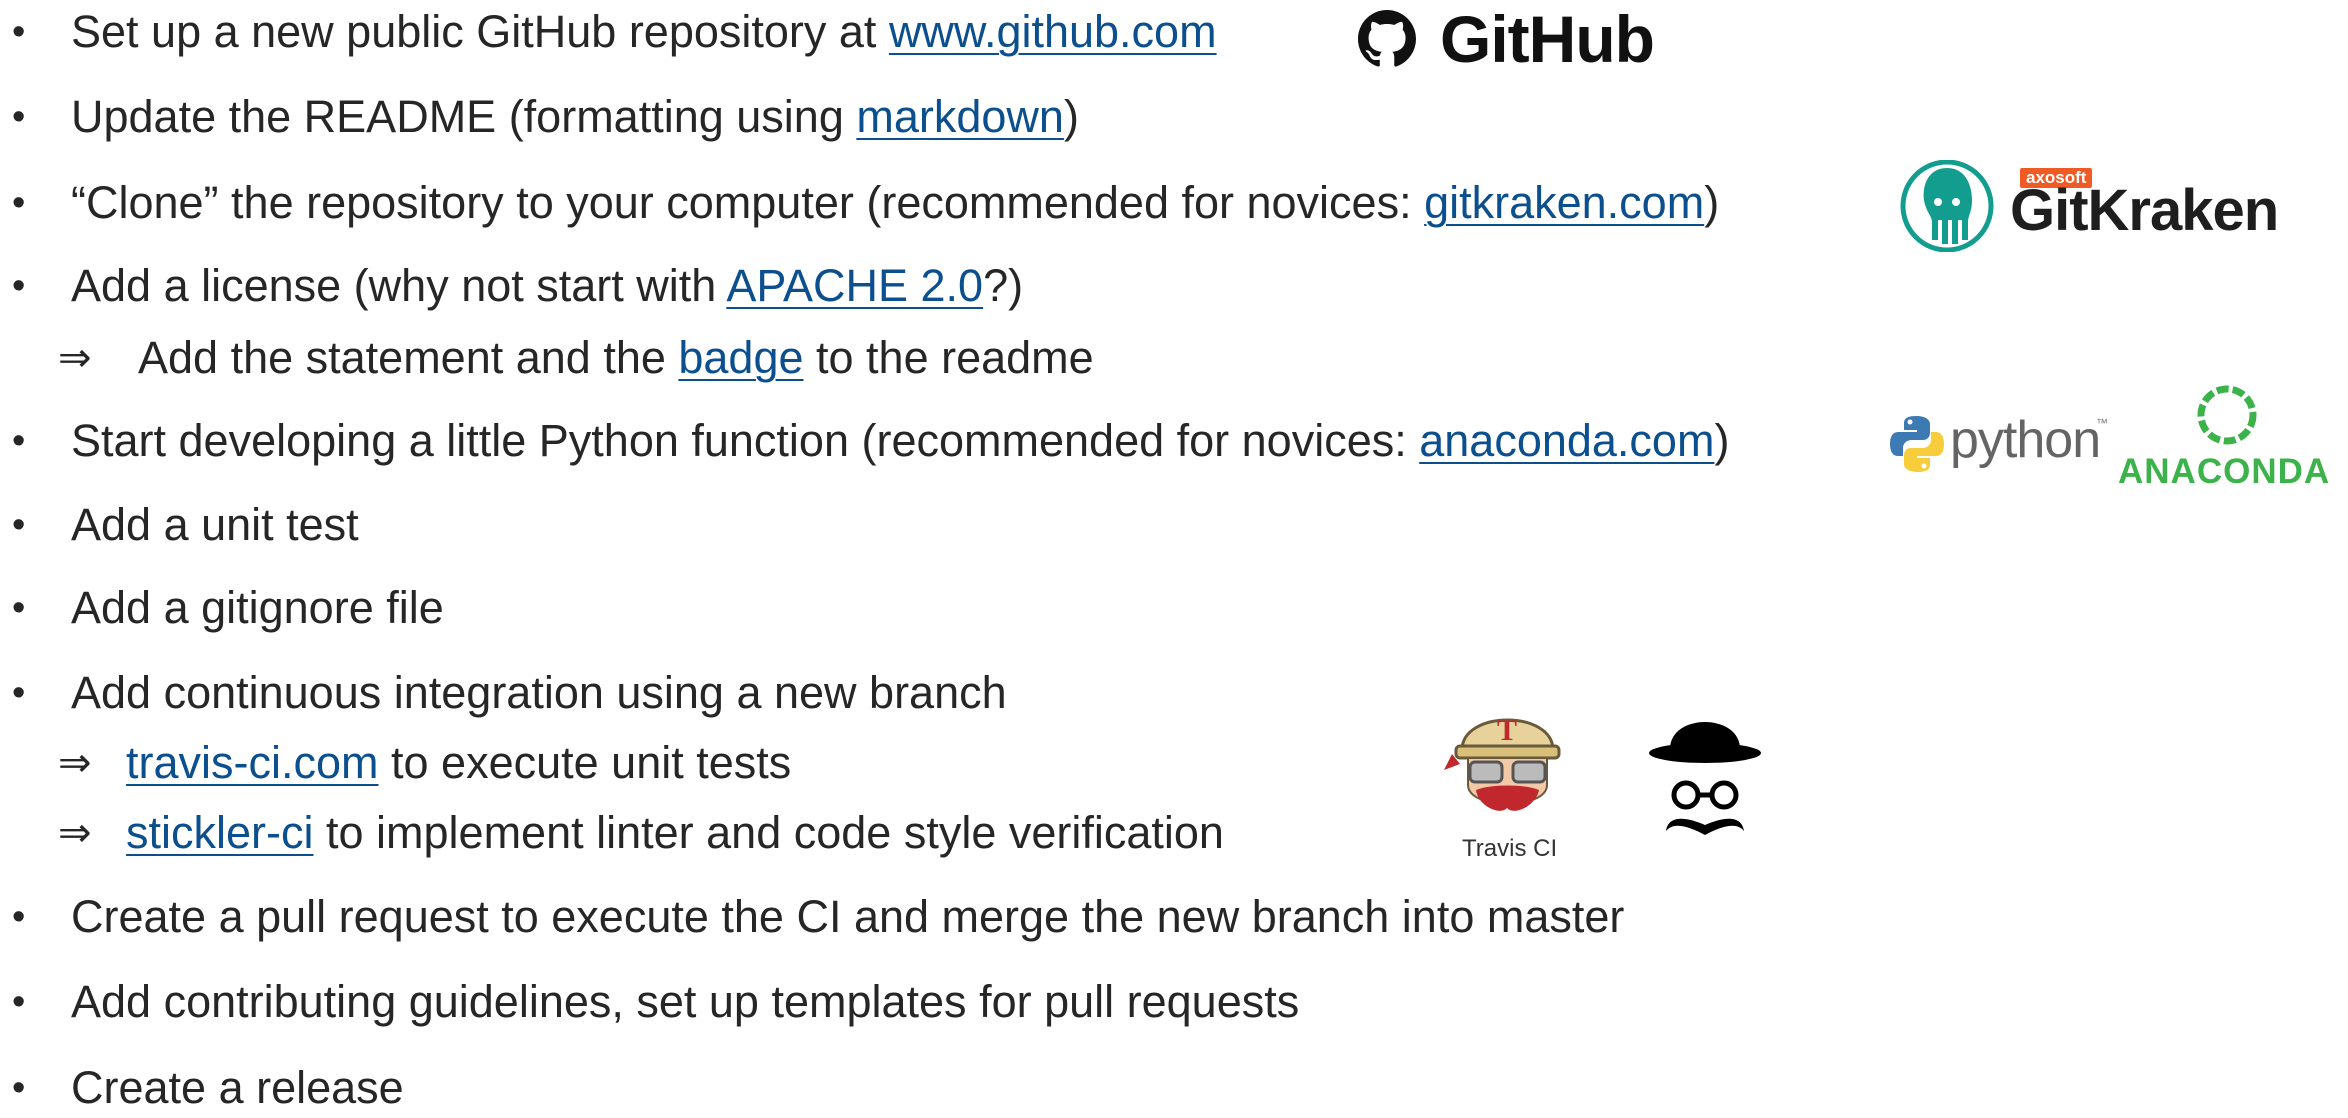  I want to click on travis-ci-wordmark: Travis CI, so click(1510, 848).